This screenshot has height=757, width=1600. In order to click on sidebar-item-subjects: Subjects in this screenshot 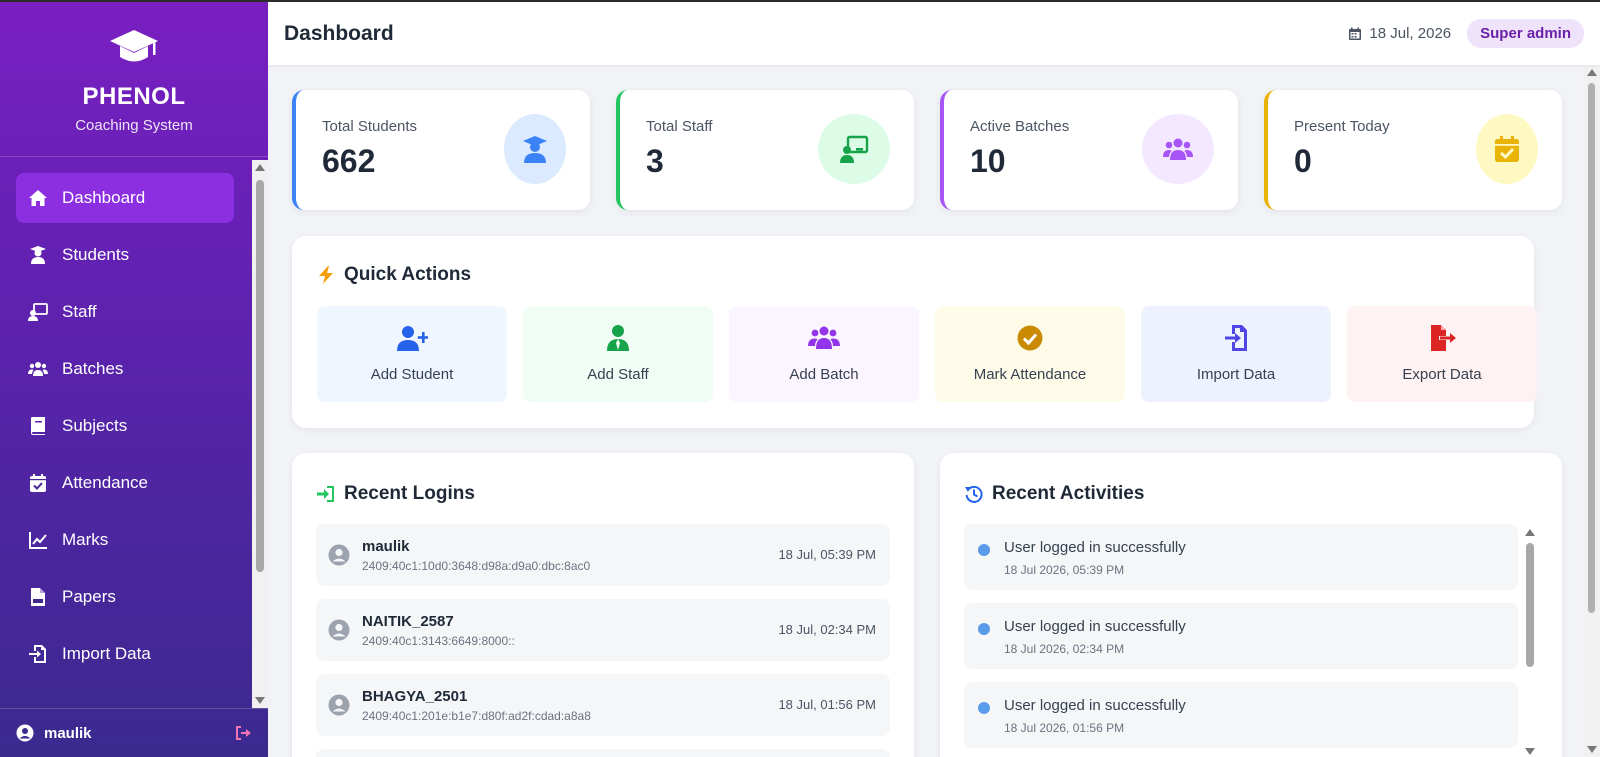, I will do `click(125, 426)`.